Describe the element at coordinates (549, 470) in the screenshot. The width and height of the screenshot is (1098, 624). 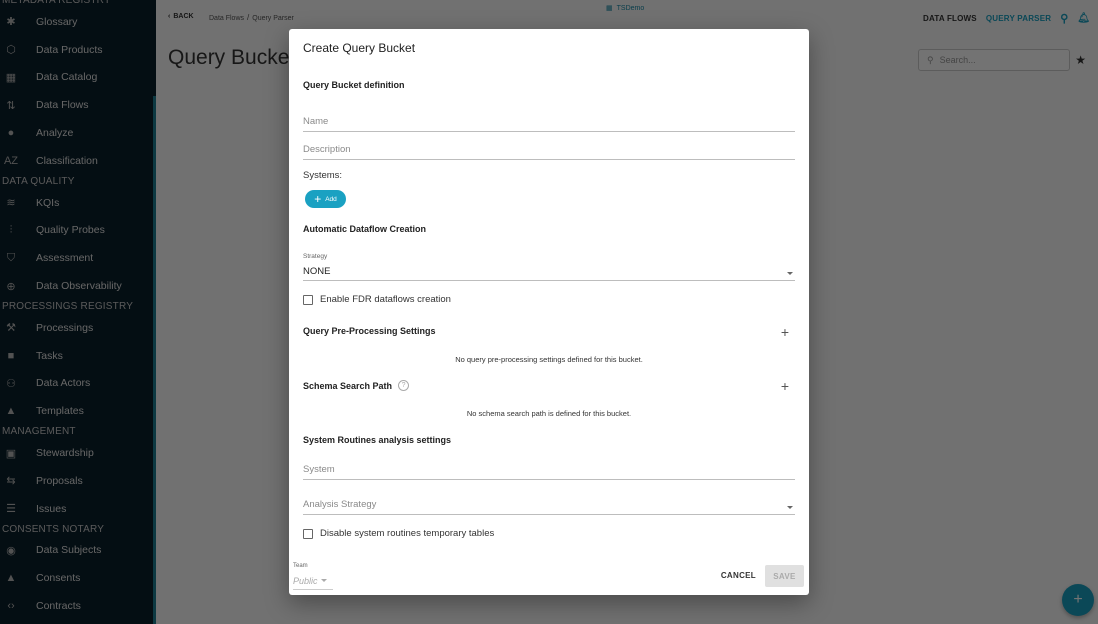
I see `system-input: System` at that location.